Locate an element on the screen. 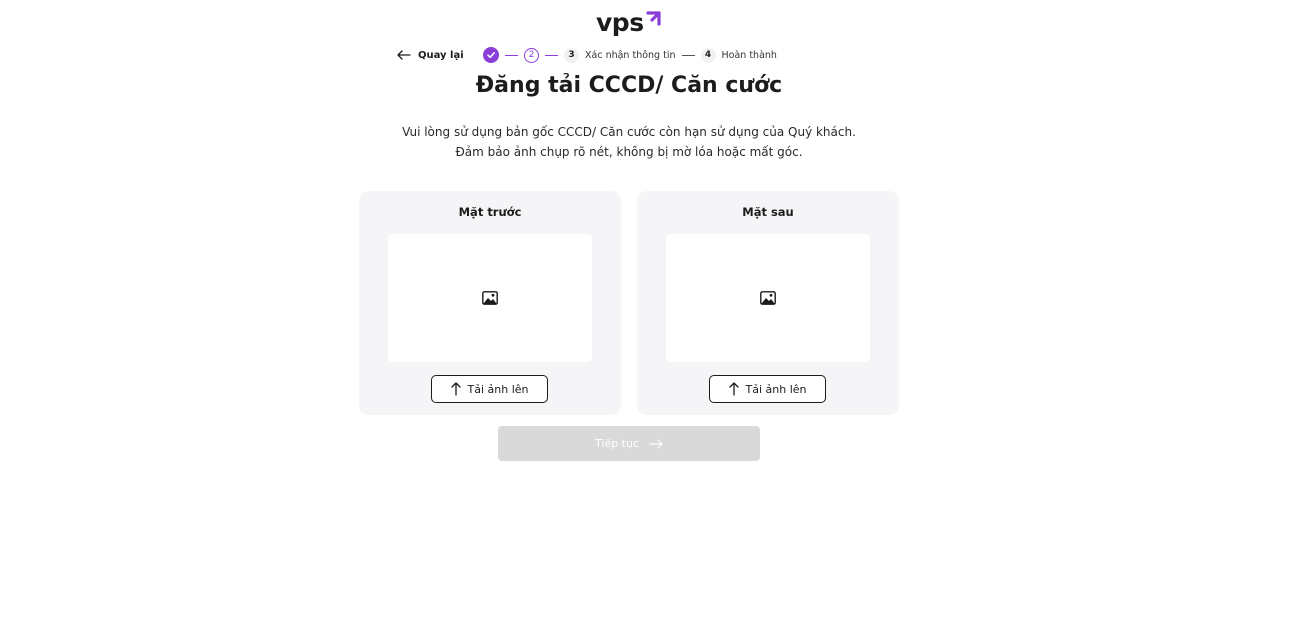 The height and width of the screenshot is (621, 1290). back-upload-button: Tải ảnh lên is located at coordinates (767, 389).